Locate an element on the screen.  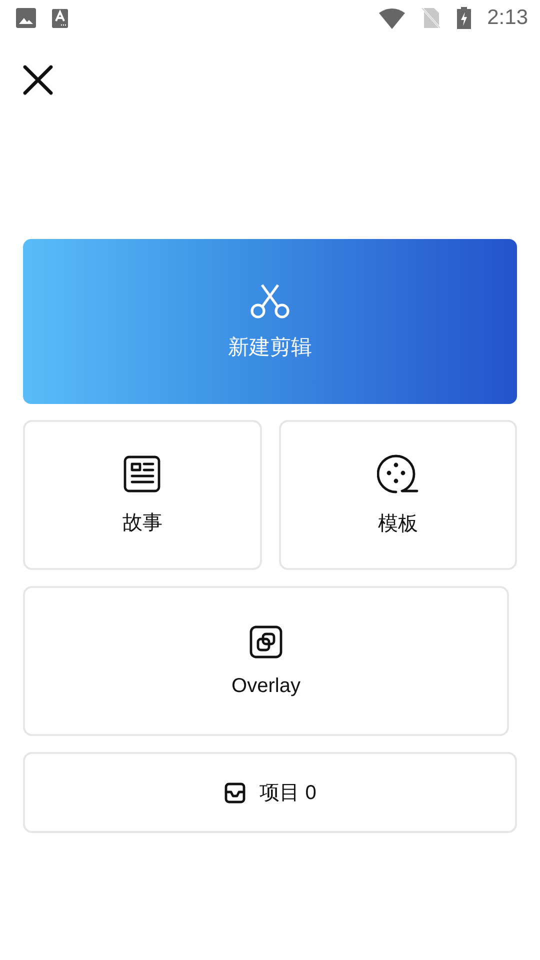
film-reel-icon is located at coordinates (397, 474).